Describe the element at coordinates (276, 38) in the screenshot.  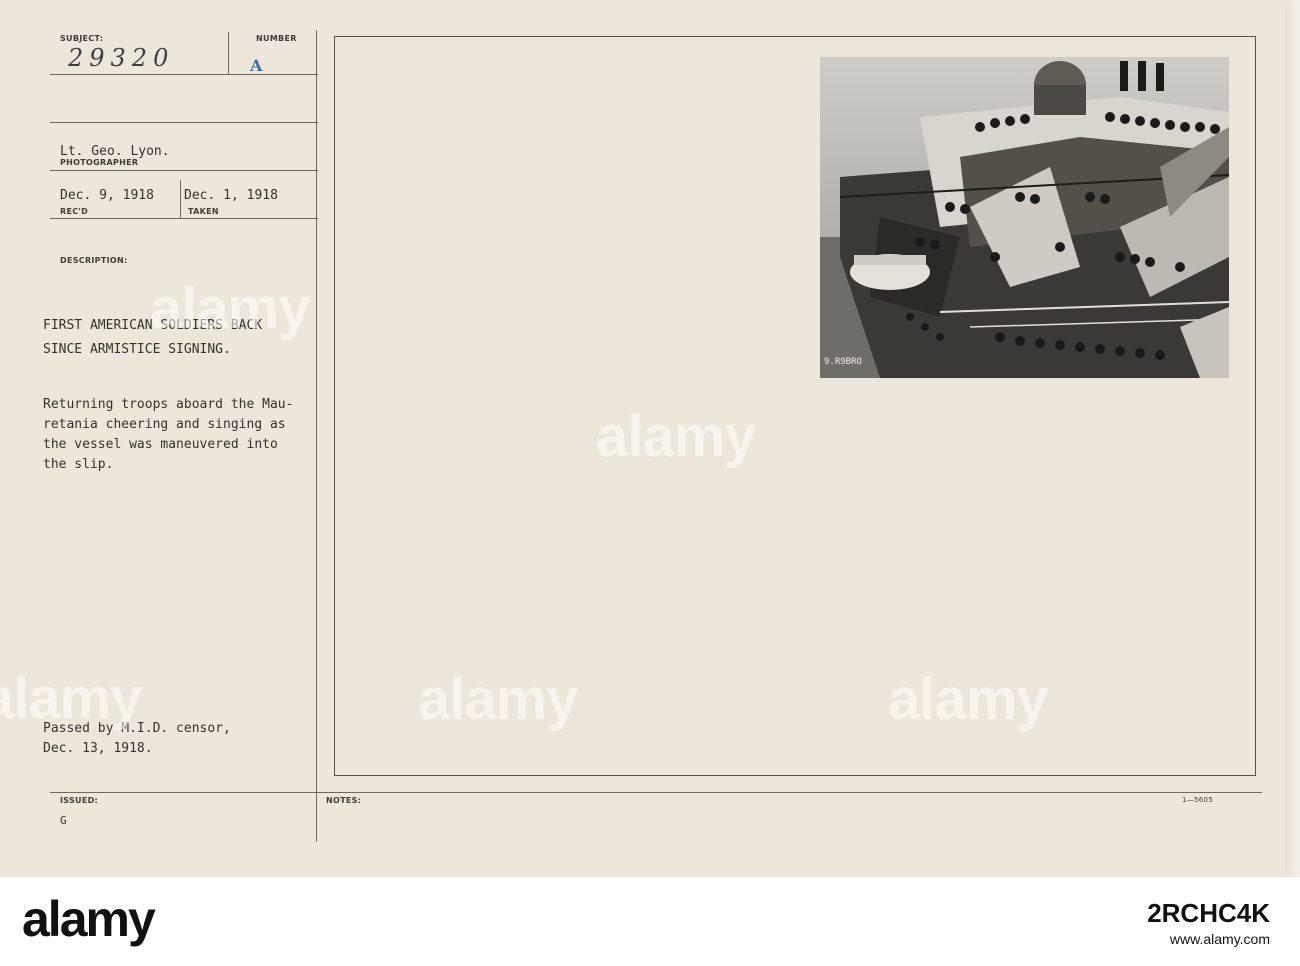
I see `number-label: NUMBER` at that location.